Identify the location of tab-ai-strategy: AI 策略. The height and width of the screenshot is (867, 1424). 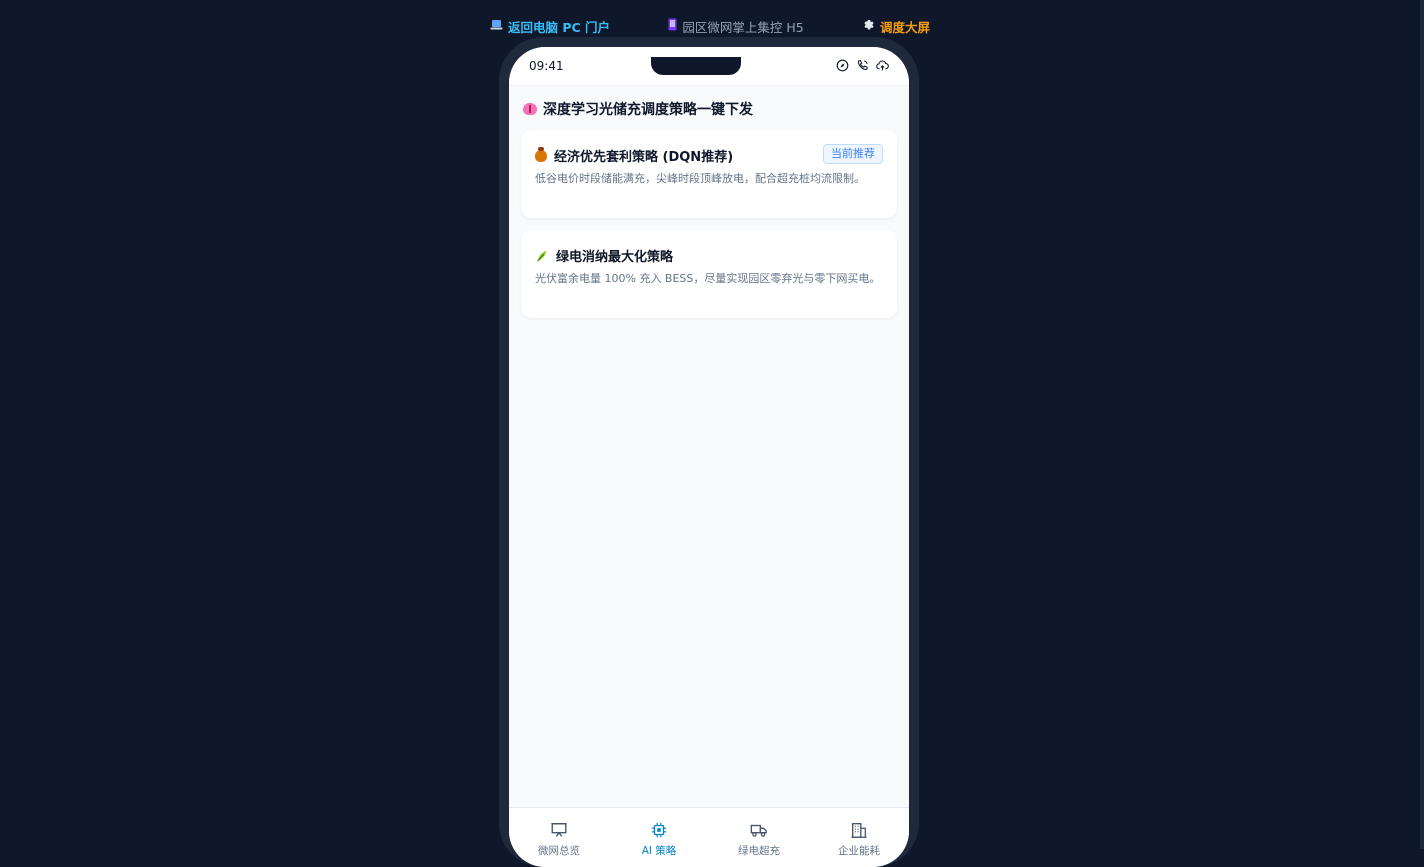
(659, 837).